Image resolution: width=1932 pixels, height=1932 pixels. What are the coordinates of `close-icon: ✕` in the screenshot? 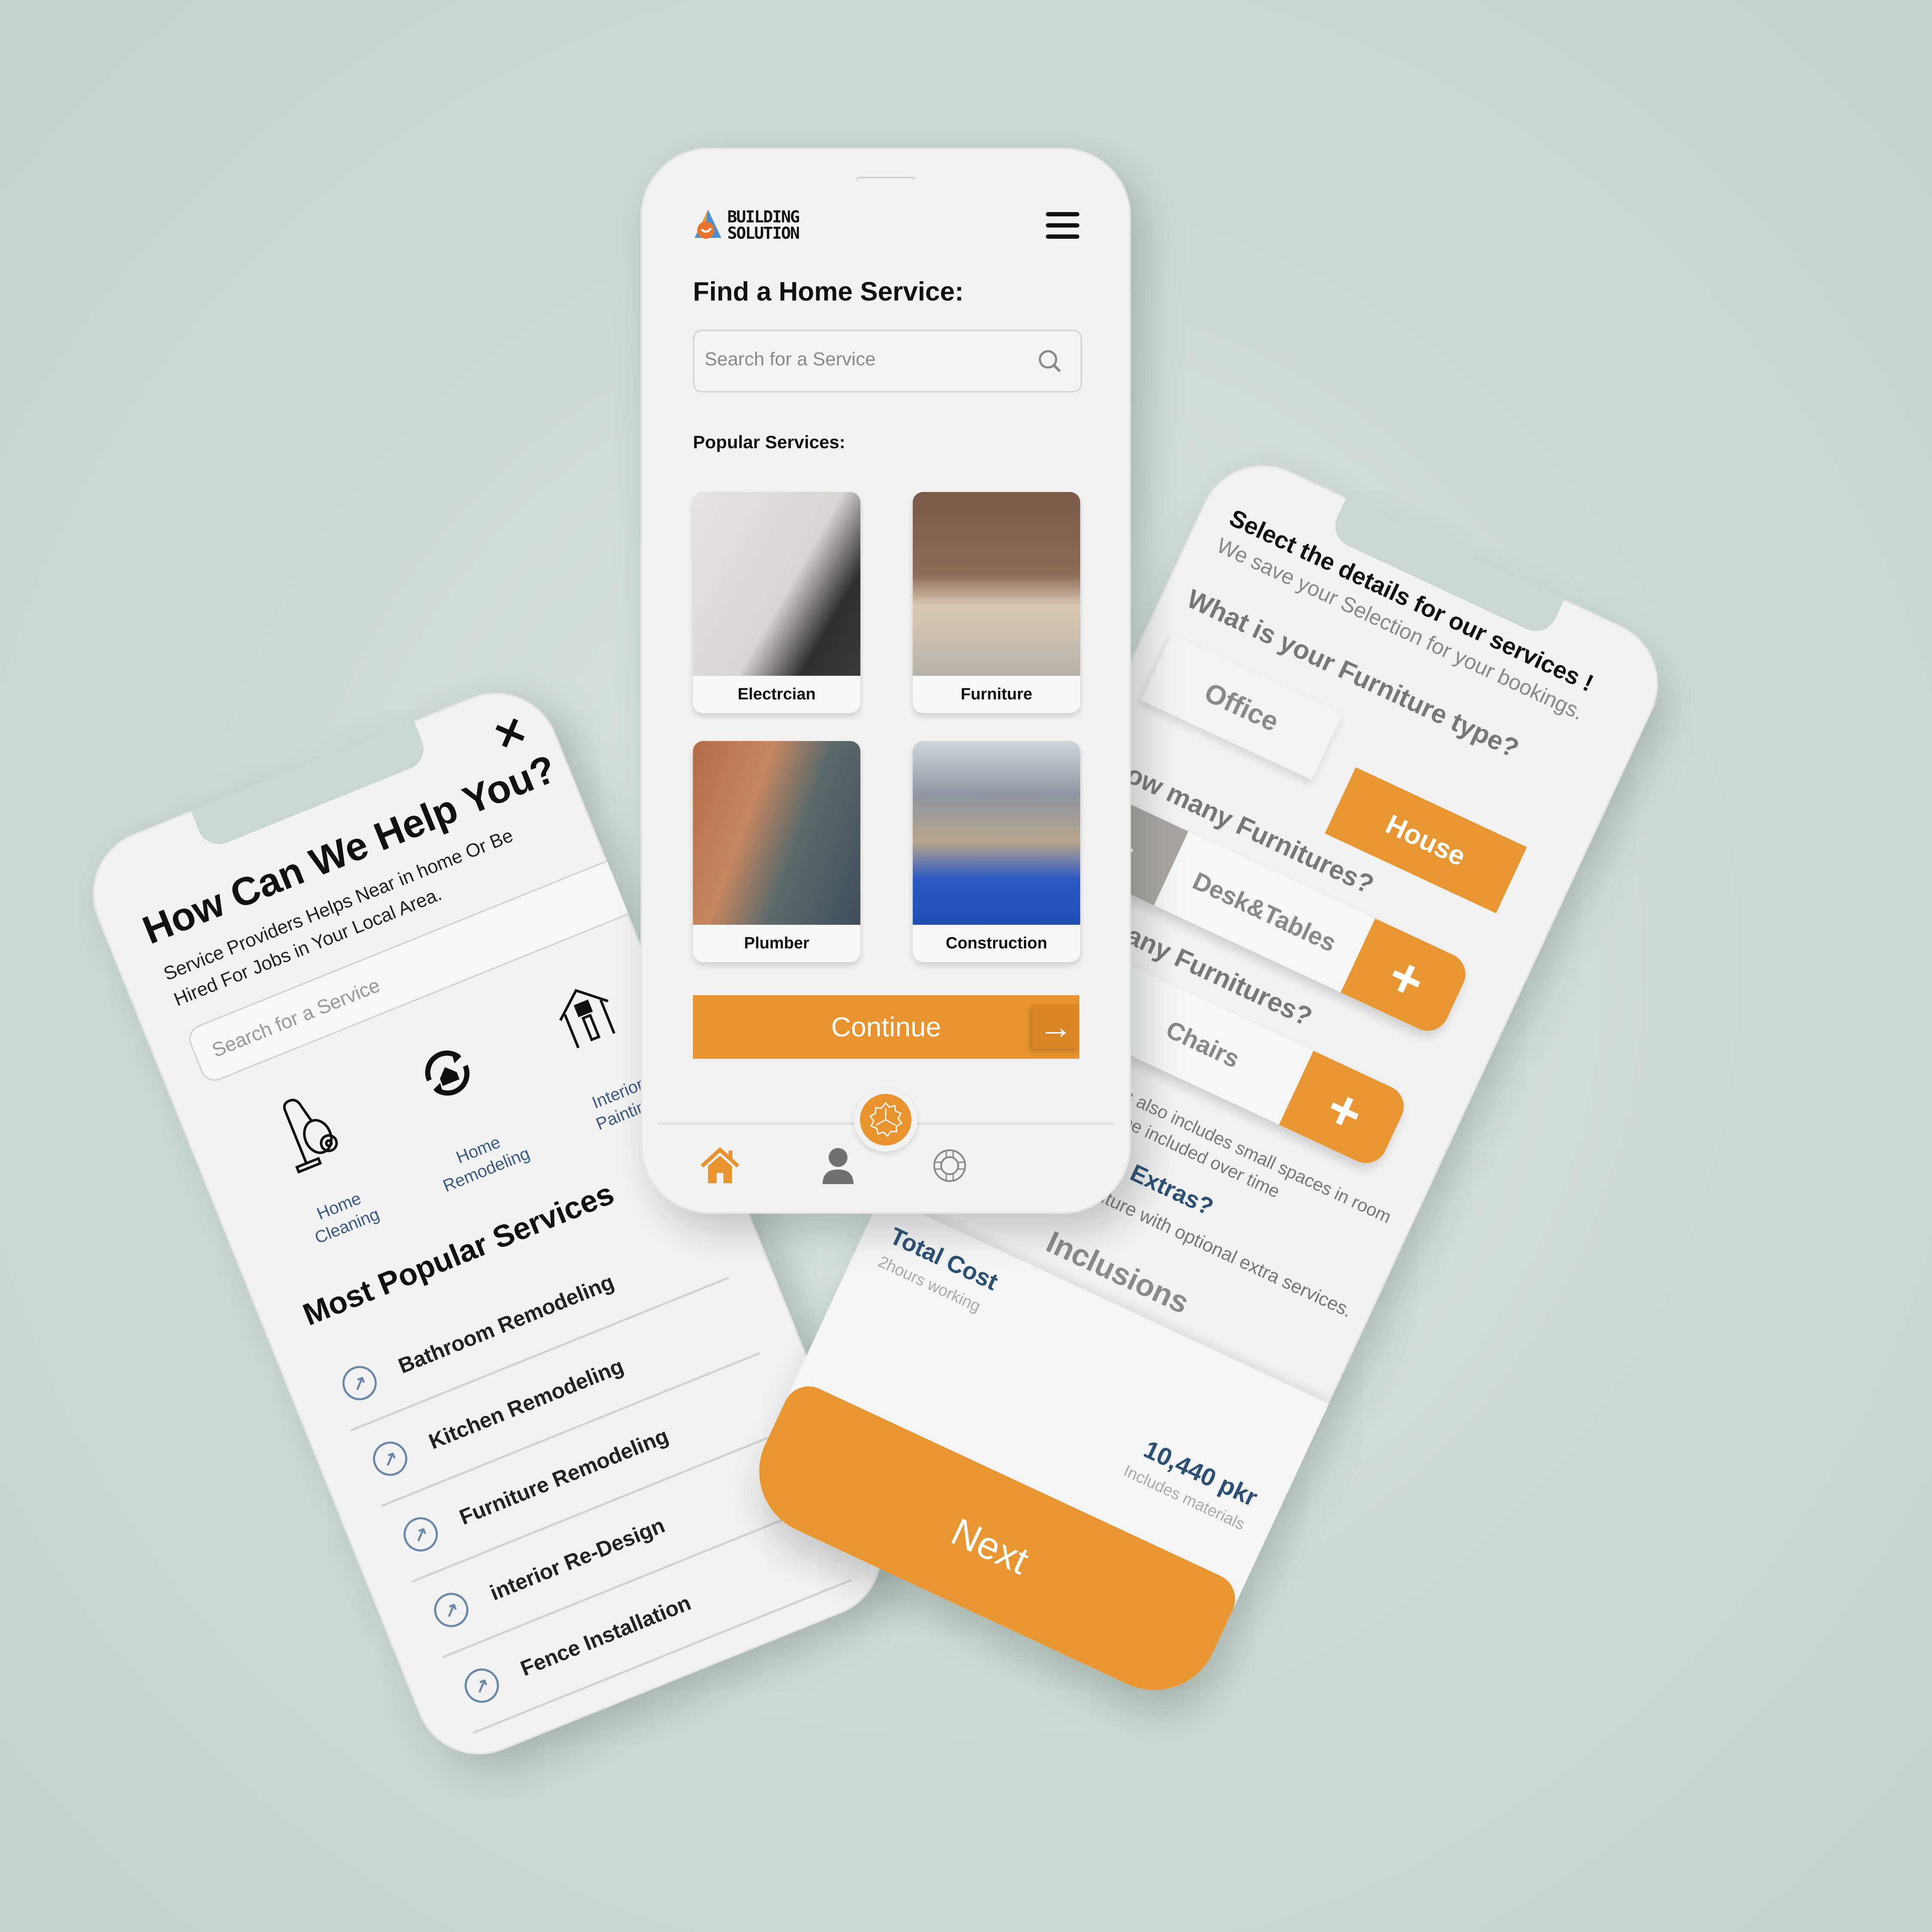 It's located at (510, 734).